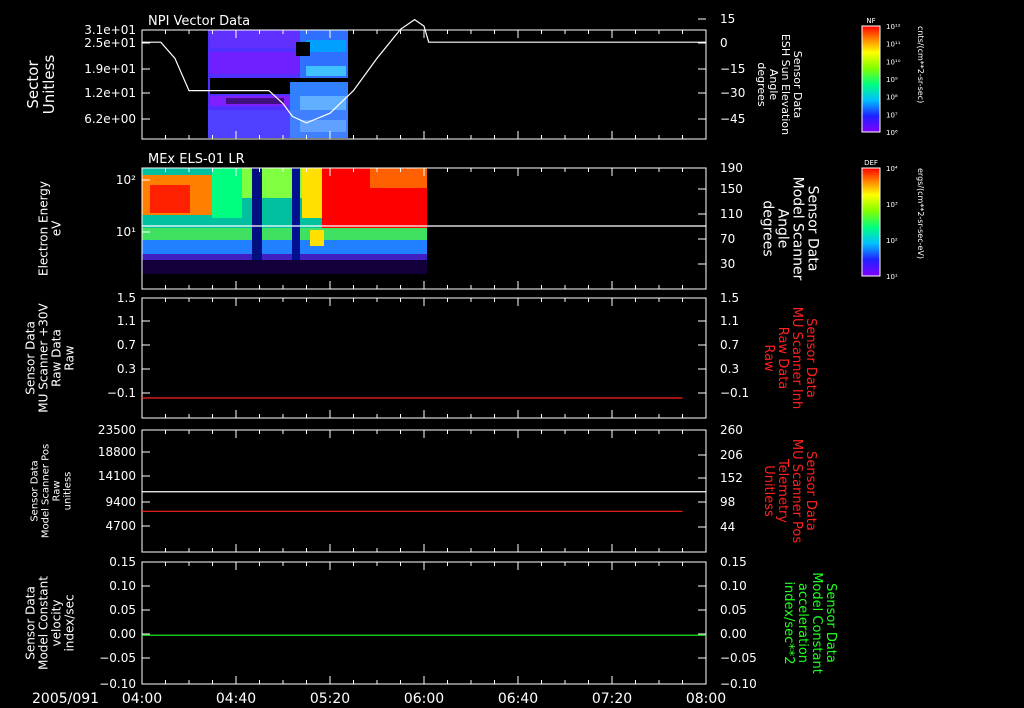 The width and height of the screenshot is (1024, 708). I want to click on right-y-axis-label-line: Model Constant, so click(816, 623).